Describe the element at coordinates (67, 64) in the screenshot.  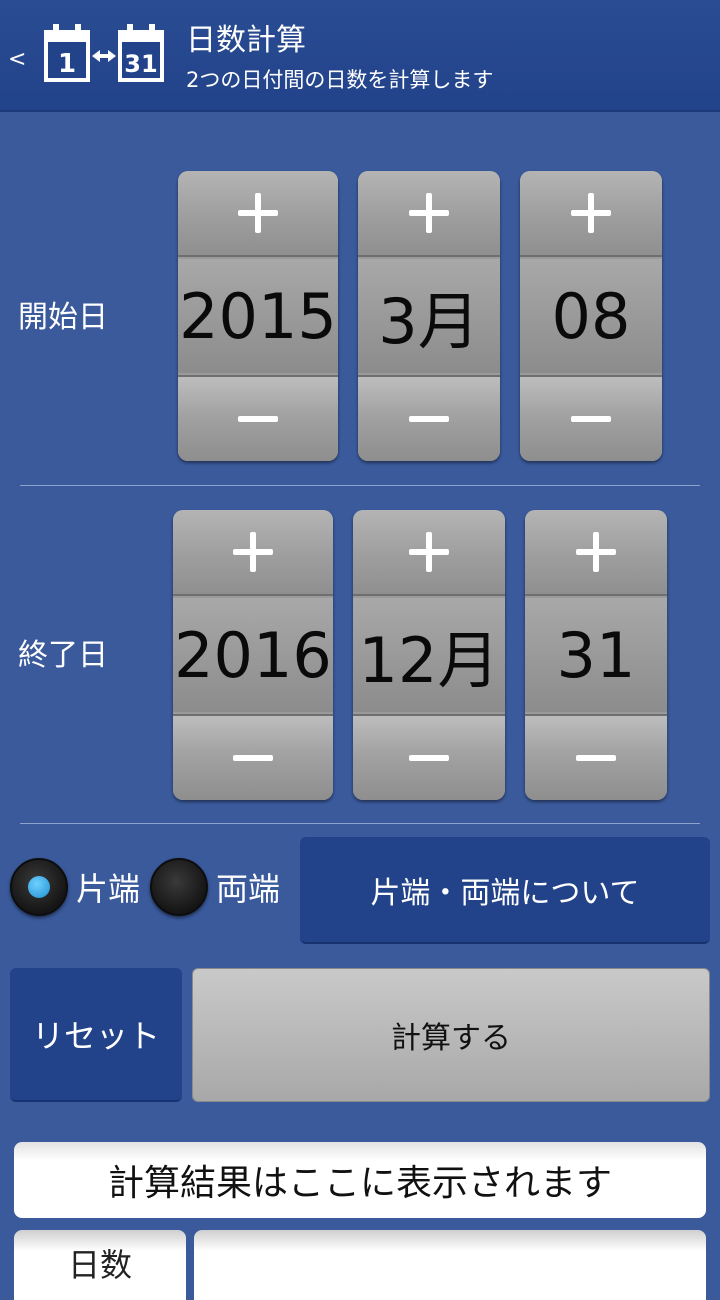
I see `logo-start-day: 1` at that location.